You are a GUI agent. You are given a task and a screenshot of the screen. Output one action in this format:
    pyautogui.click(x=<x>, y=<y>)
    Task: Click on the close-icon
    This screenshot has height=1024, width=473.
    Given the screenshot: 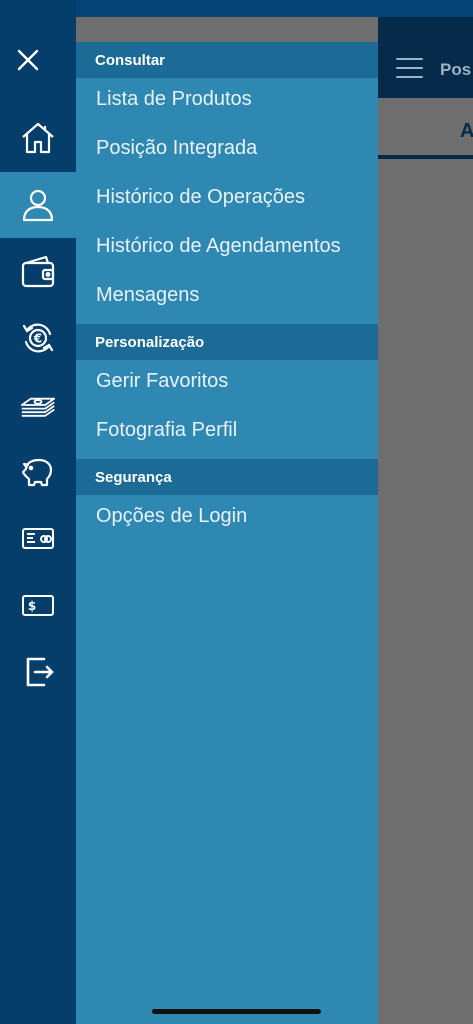 What is the action you would take?
    pyautogui.click(x=28, y=60)
    